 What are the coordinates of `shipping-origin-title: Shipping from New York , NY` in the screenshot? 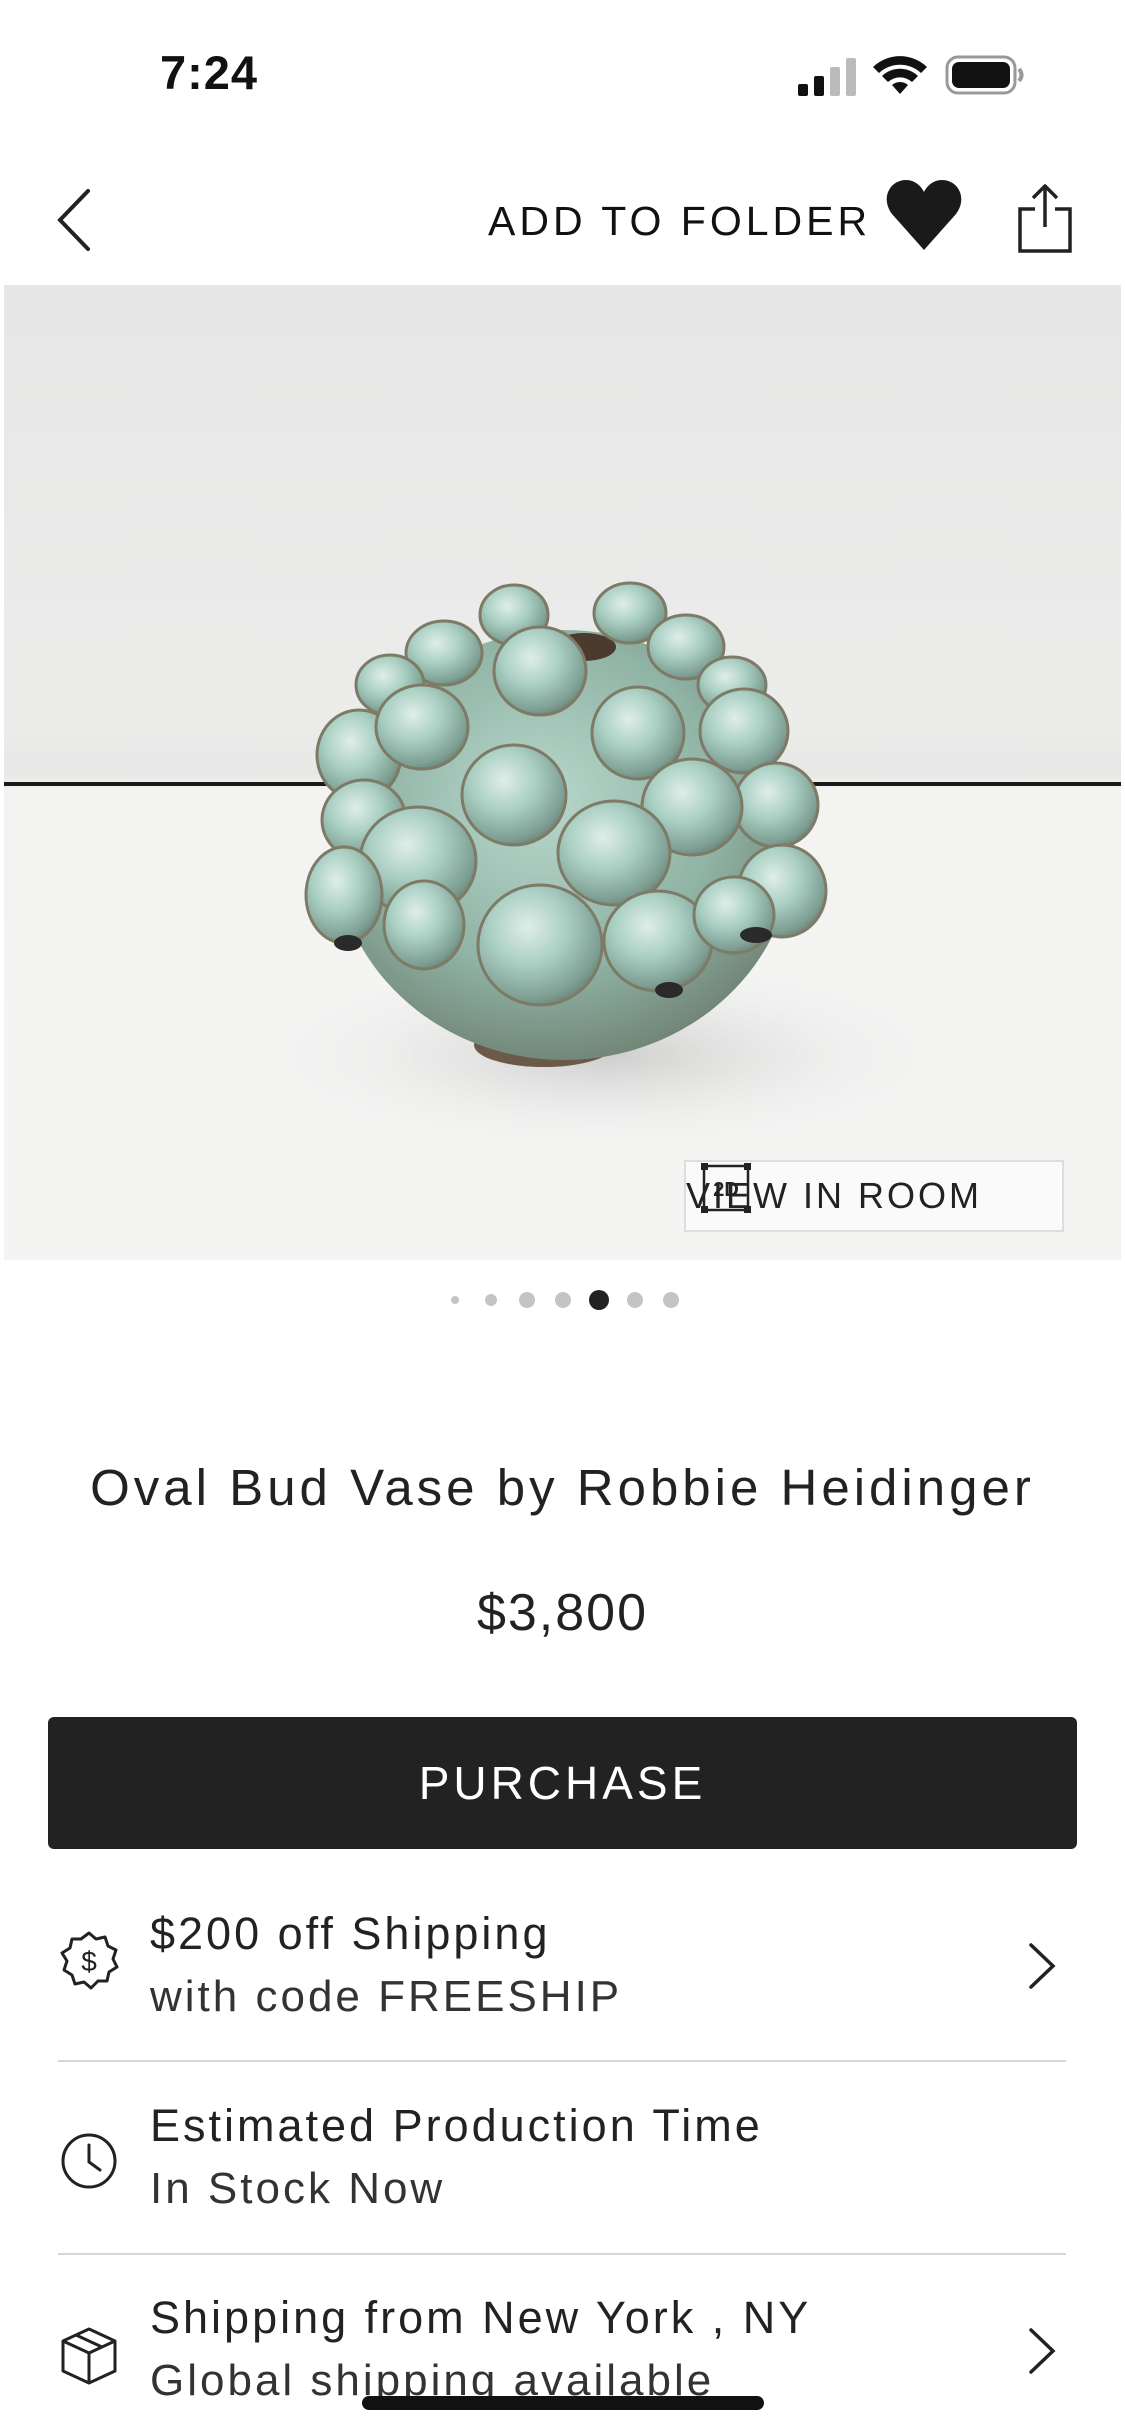 It's located at (480, 2318).